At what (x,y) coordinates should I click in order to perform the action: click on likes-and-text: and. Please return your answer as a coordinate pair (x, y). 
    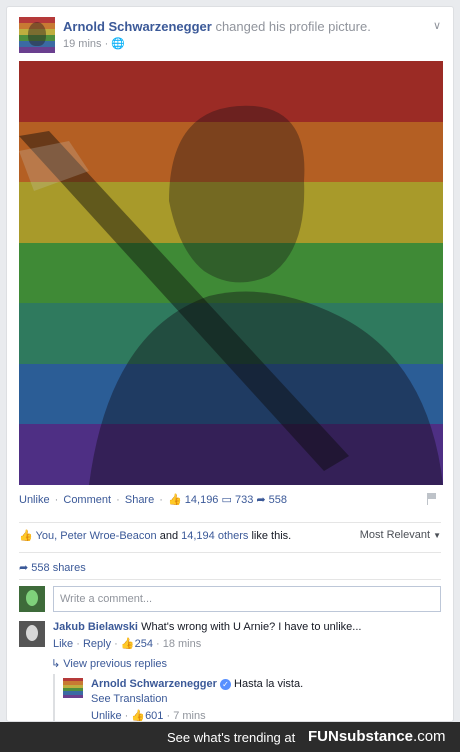
    Looking at the image, I should click on (169, 536).